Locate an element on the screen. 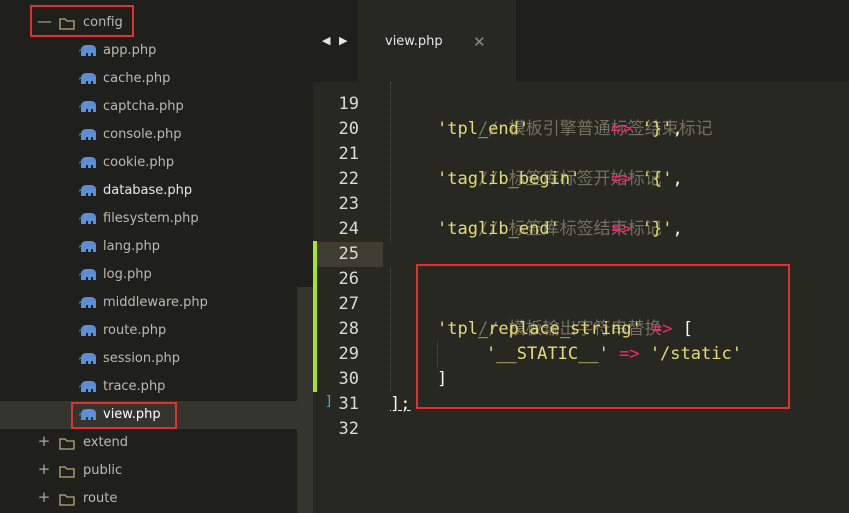  tab-label: view.php is located at coordinates (414, 41).